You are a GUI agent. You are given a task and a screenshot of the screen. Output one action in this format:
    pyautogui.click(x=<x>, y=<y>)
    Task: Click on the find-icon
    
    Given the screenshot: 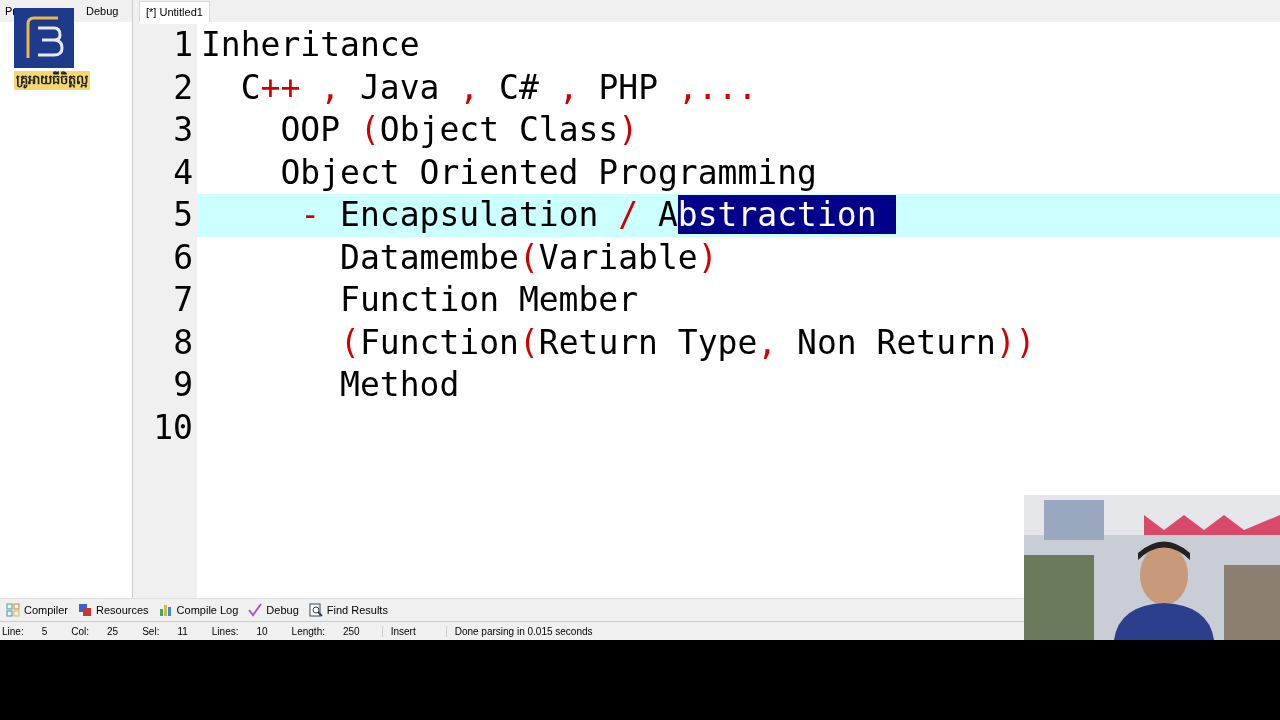 What is the action you would take?
    pyautogui.click(x=315, y=610)
    